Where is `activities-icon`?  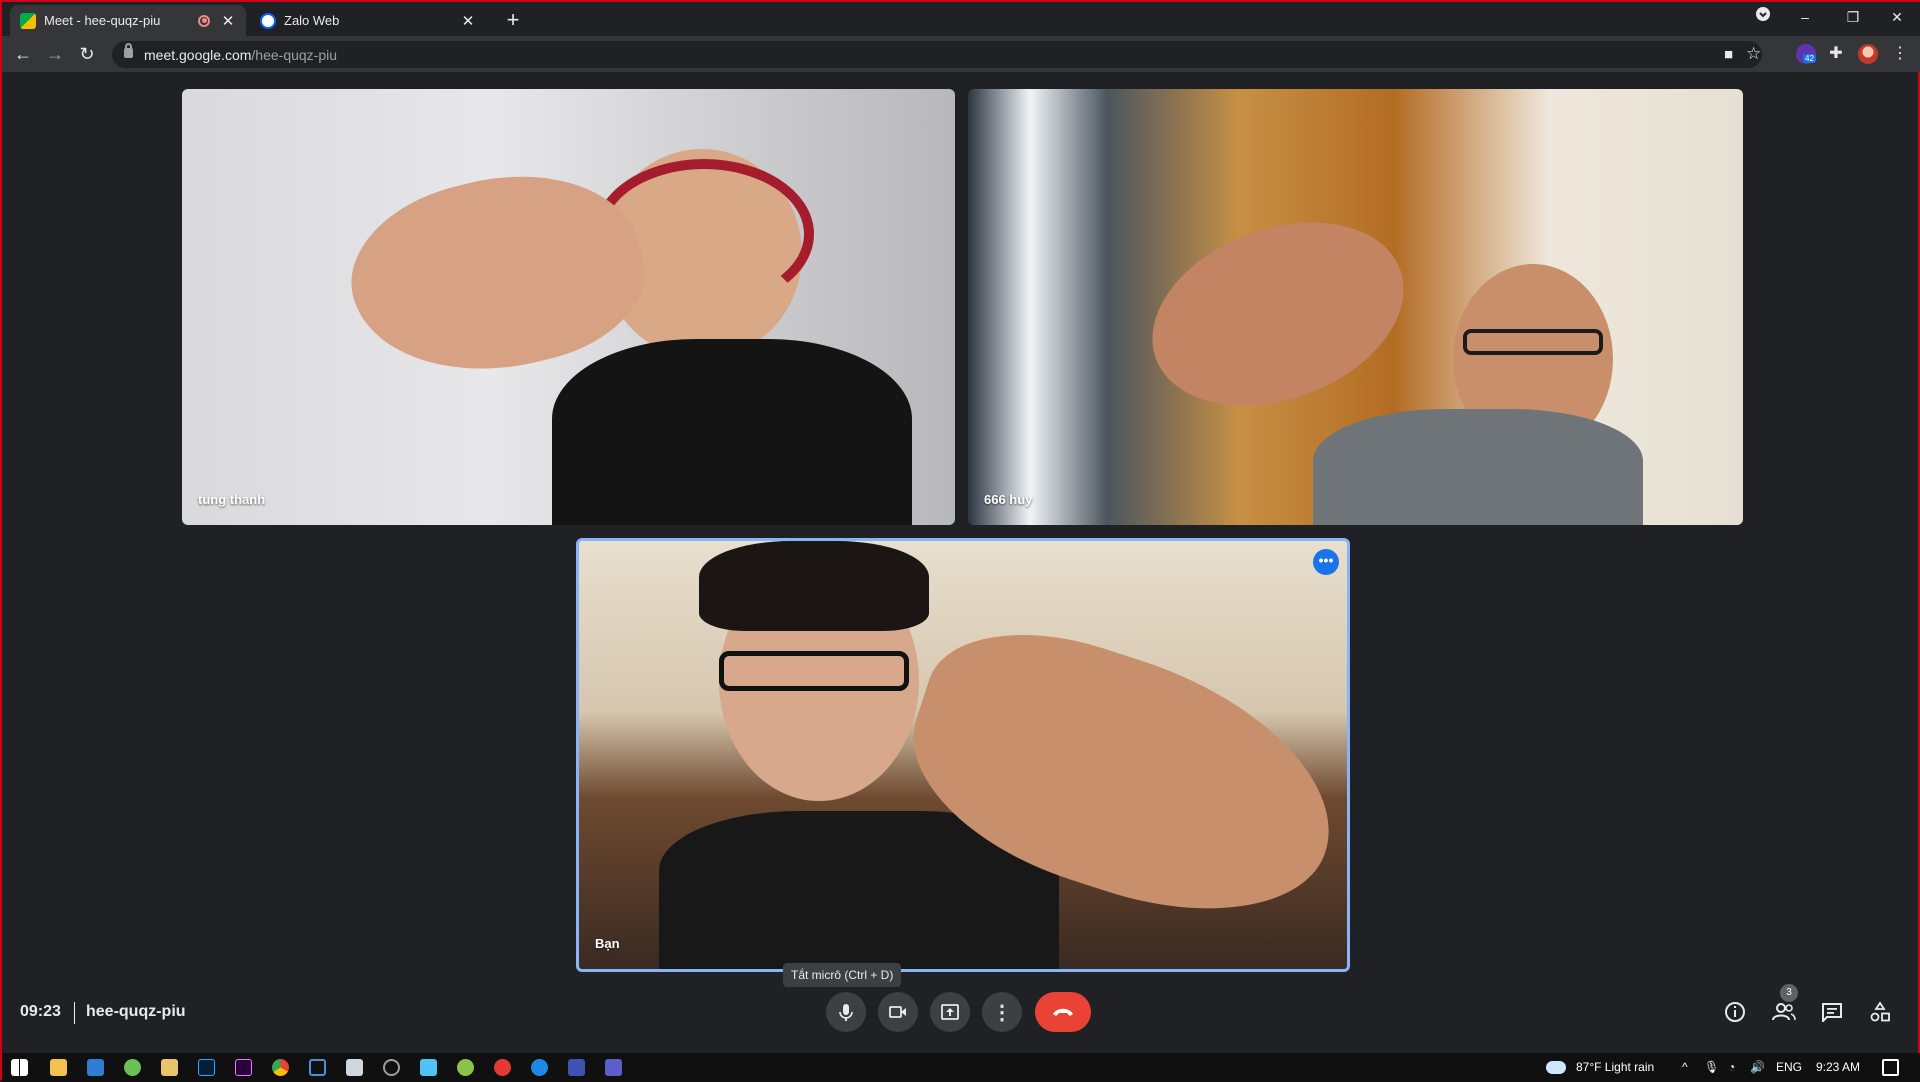
activities-icon is located at coordinates (1880, 1011).